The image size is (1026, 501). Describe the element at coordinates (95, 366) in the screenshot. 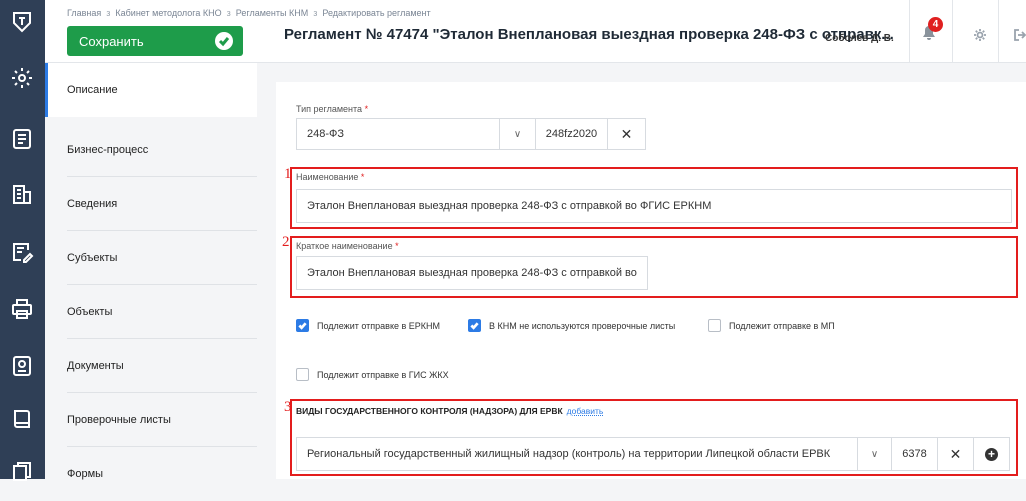

I see `nav-item-label: Документы` at that location.